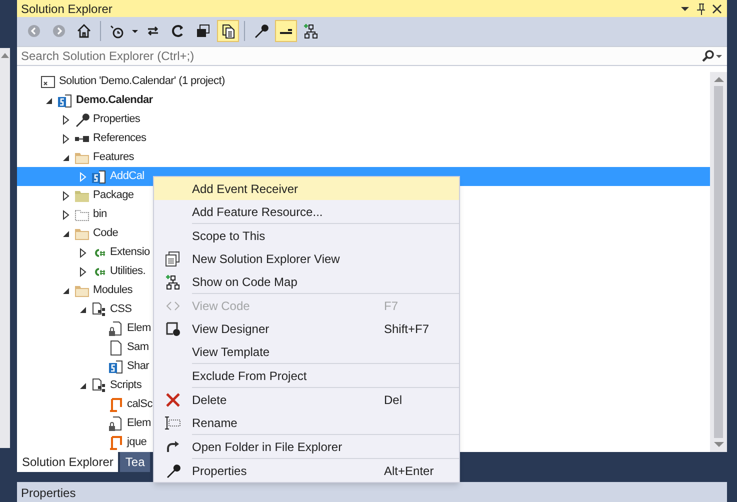 The image size is (737, 502). What do you see at coordinates (306, 399) in the screenshot?
I see `menu-item: Delete Del` at bounding box center [306, 399].